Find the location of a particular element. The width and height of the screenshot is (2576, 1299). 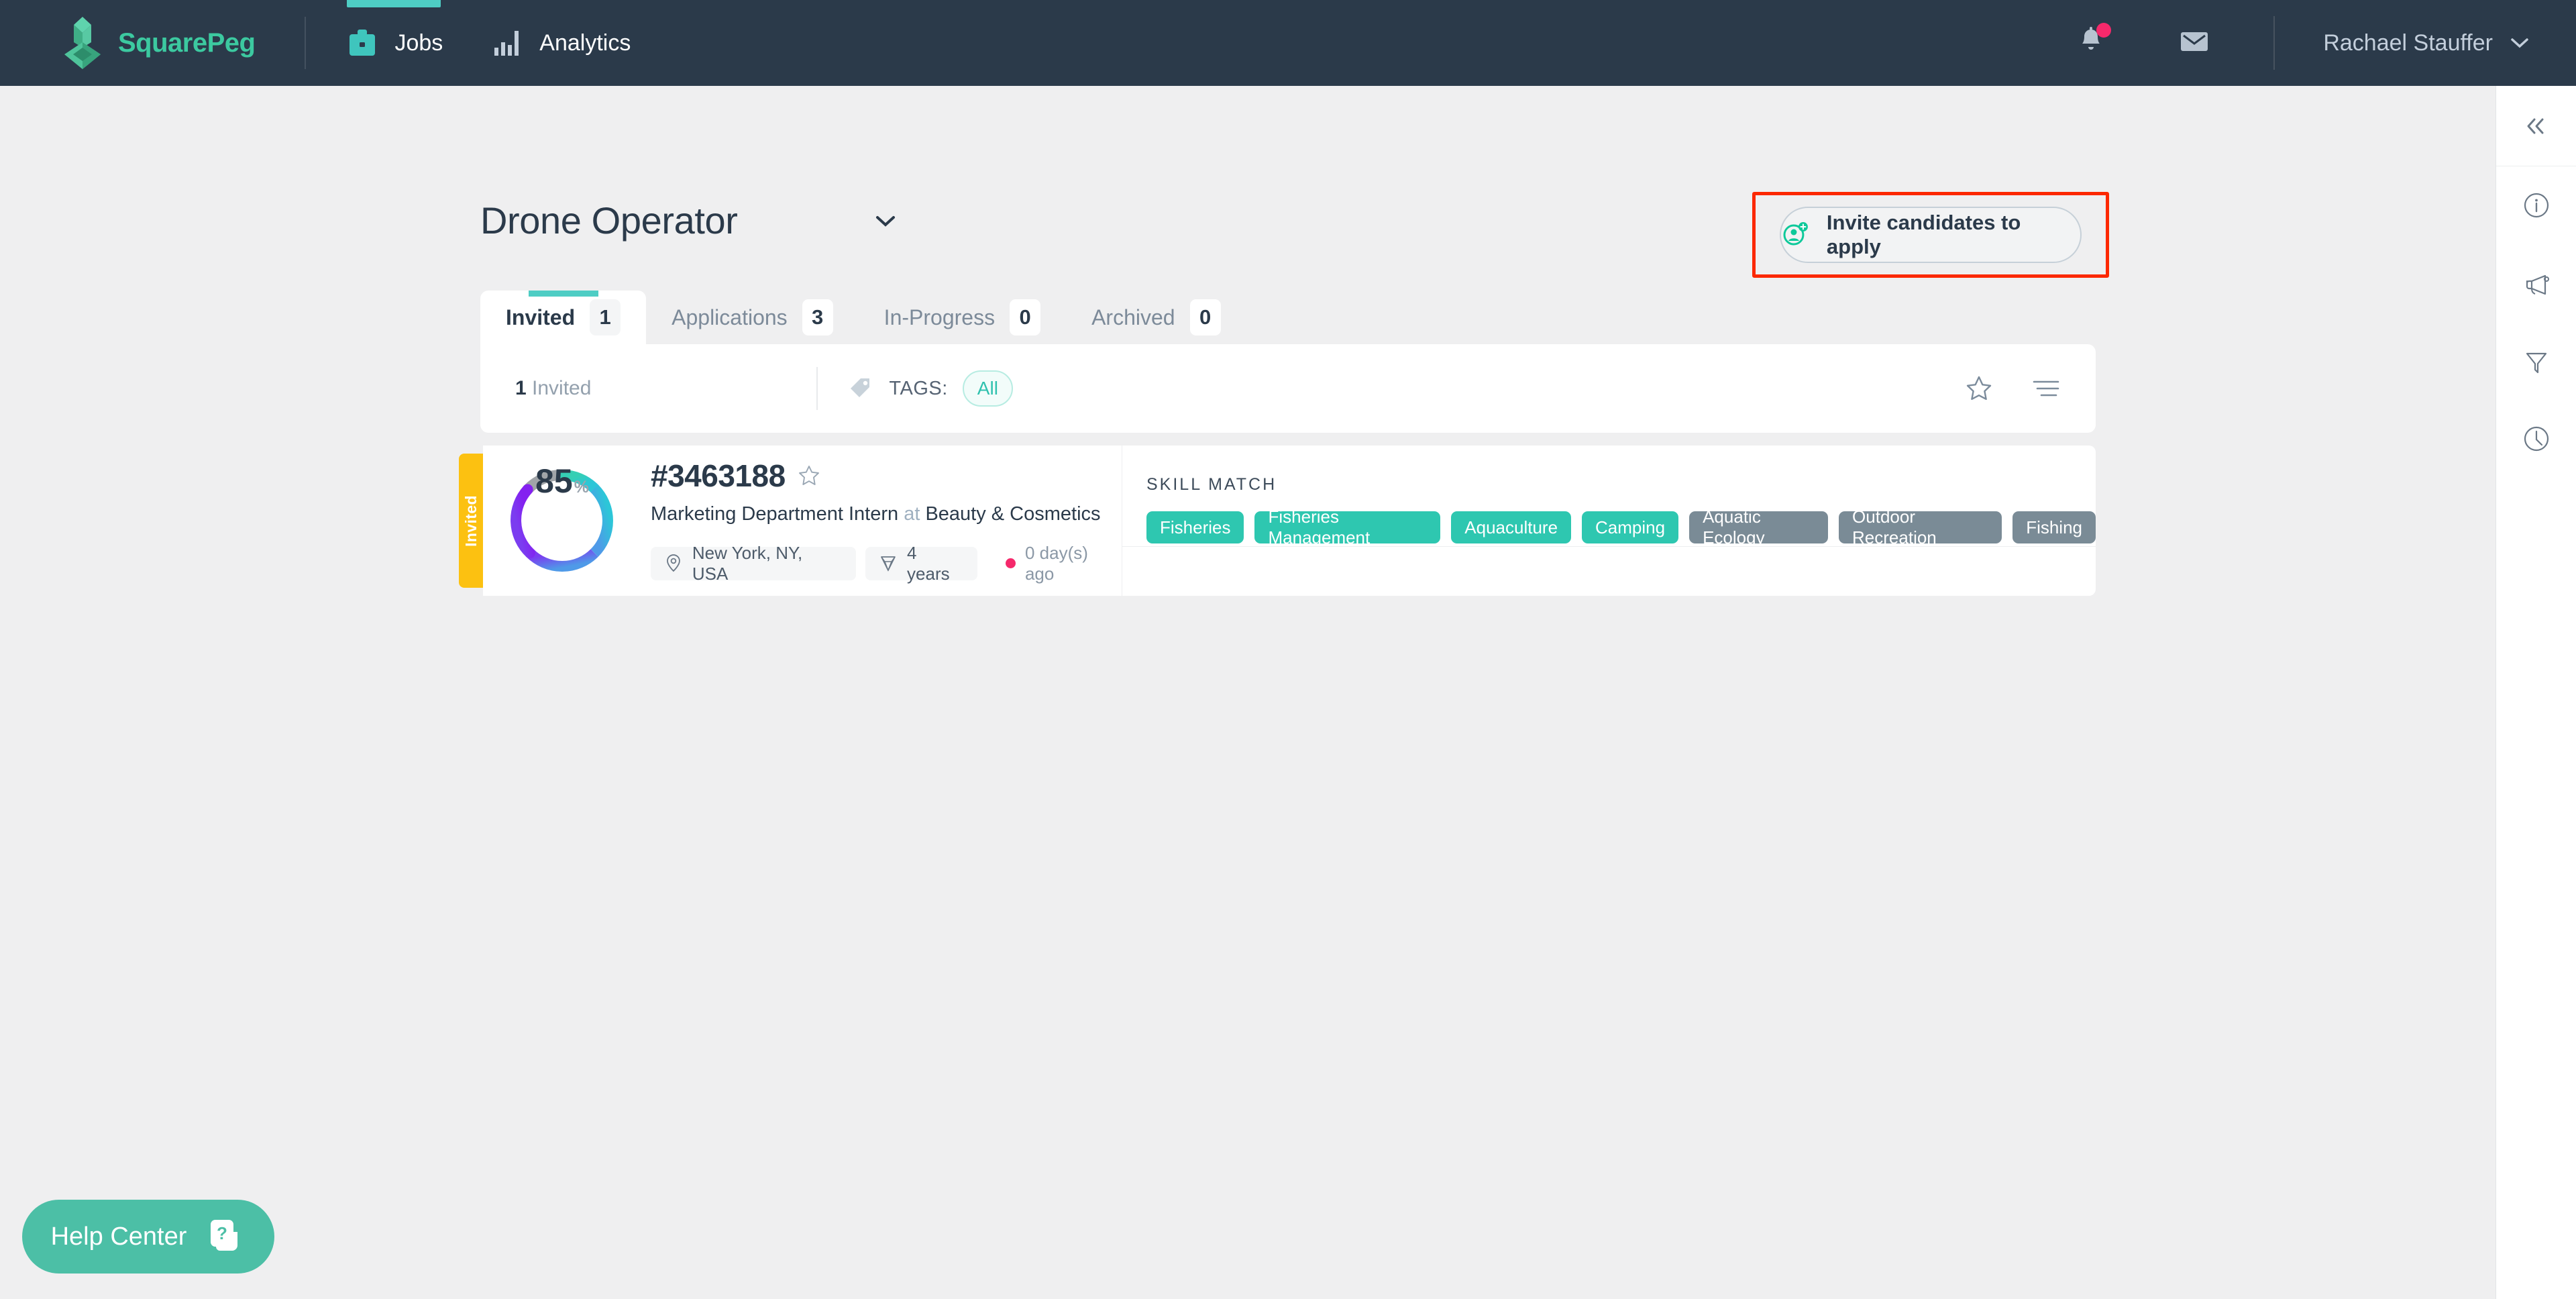

megaphone-icon is located at coordinates (2537, 284).